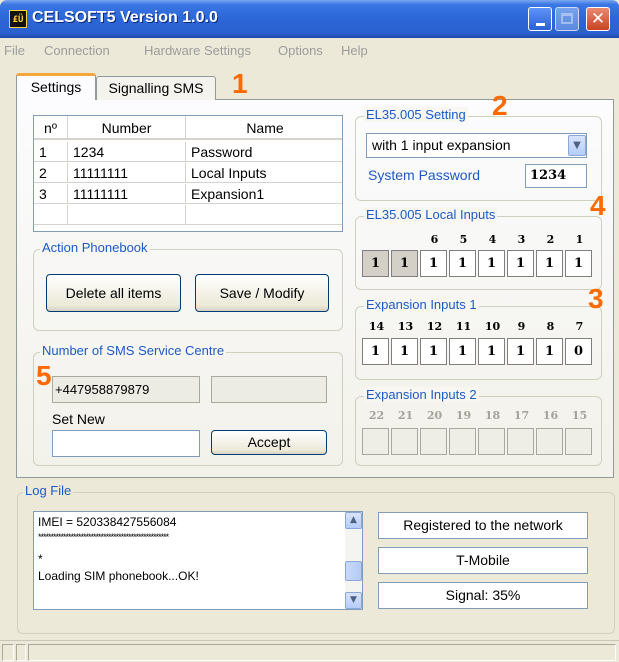  What do you see at coordinates (598, 205) in the screenshot?
I see `annotation-marker-4: 4` at bounding box center [598, 205].